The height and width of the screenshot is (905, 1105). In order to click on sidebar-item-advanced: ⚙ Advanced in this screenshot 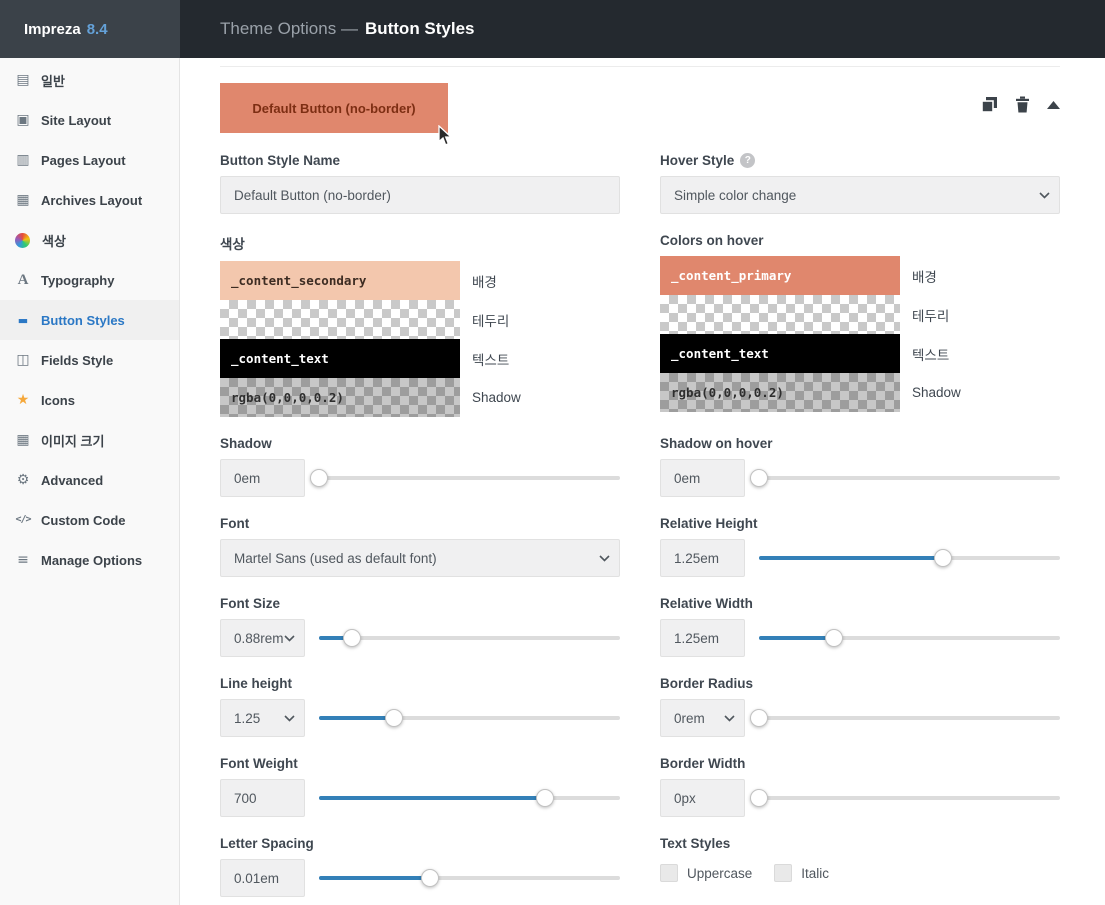, I will do `click(89, 480)`.